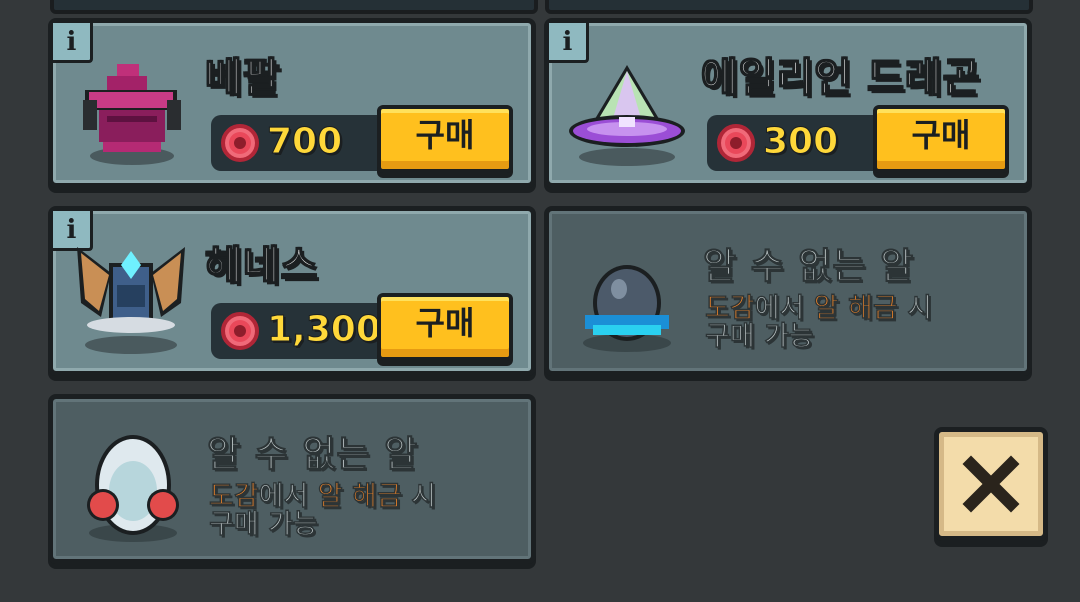 Image resolution: width=1080 pixels, height=602 pixels. What do you see at coordinates (292, 103) in the screenshot?
I see `pet-card-bepal: i 베팔 700 구매` at bounding box center [292, 103].